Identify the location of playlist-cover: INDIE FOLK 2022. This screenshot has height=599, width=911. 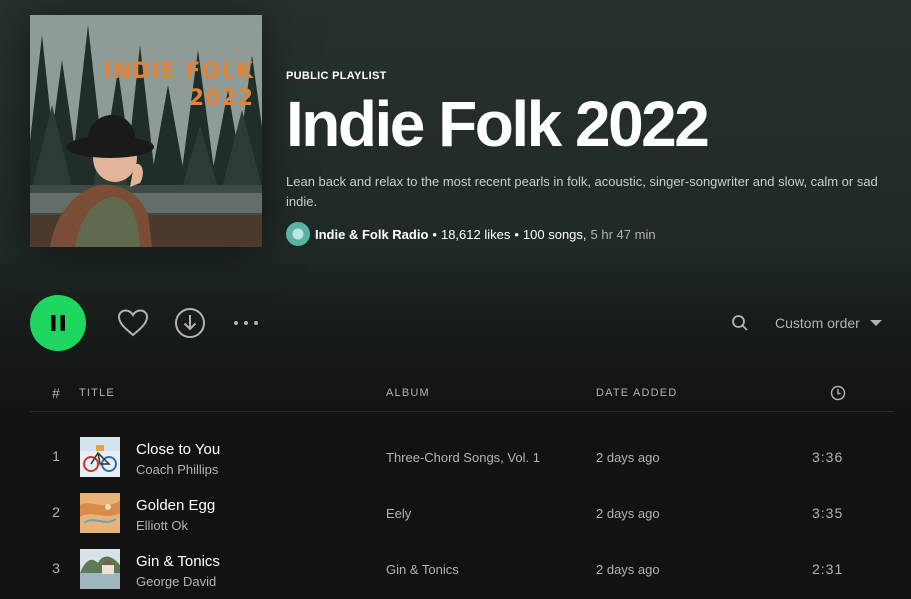
(146, 131).